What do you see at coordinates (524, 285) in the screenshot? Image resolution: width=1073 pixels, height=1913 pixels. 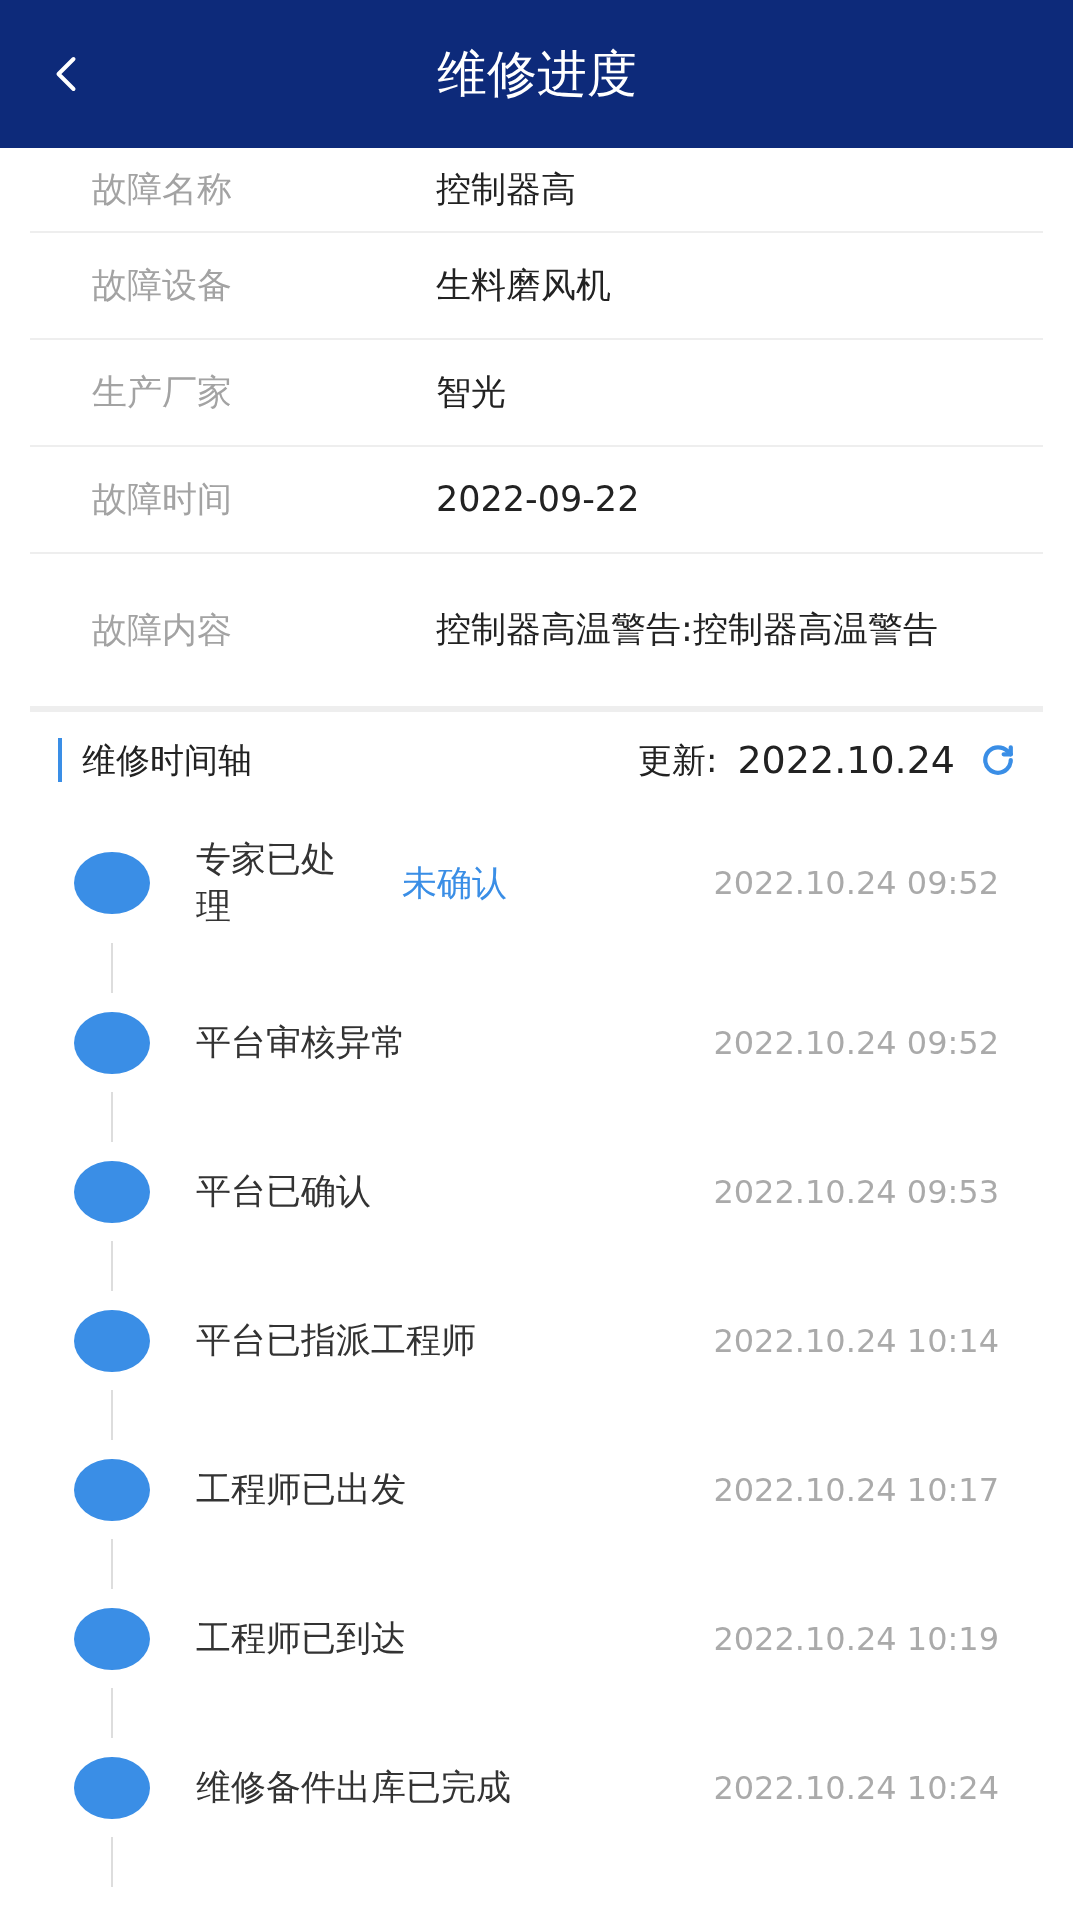 I see `field-value: 生料磨风机` at bounding box center [524, 285].